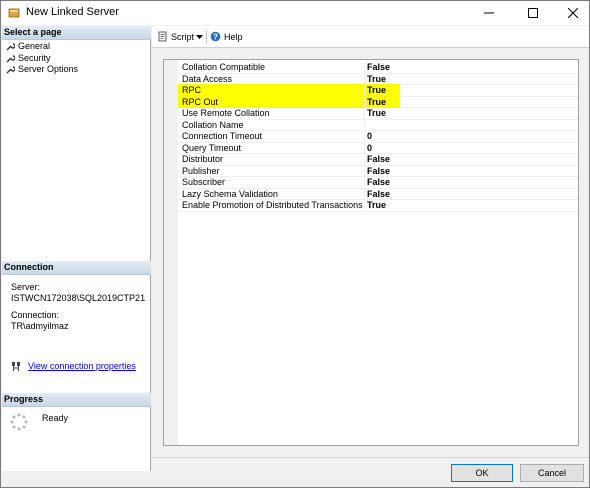 The height and width of the screenshot is (488, 590). Describe the element at coordinates (76, 33) in the screenshot. I see `select-page-header: Select a page` at that location.